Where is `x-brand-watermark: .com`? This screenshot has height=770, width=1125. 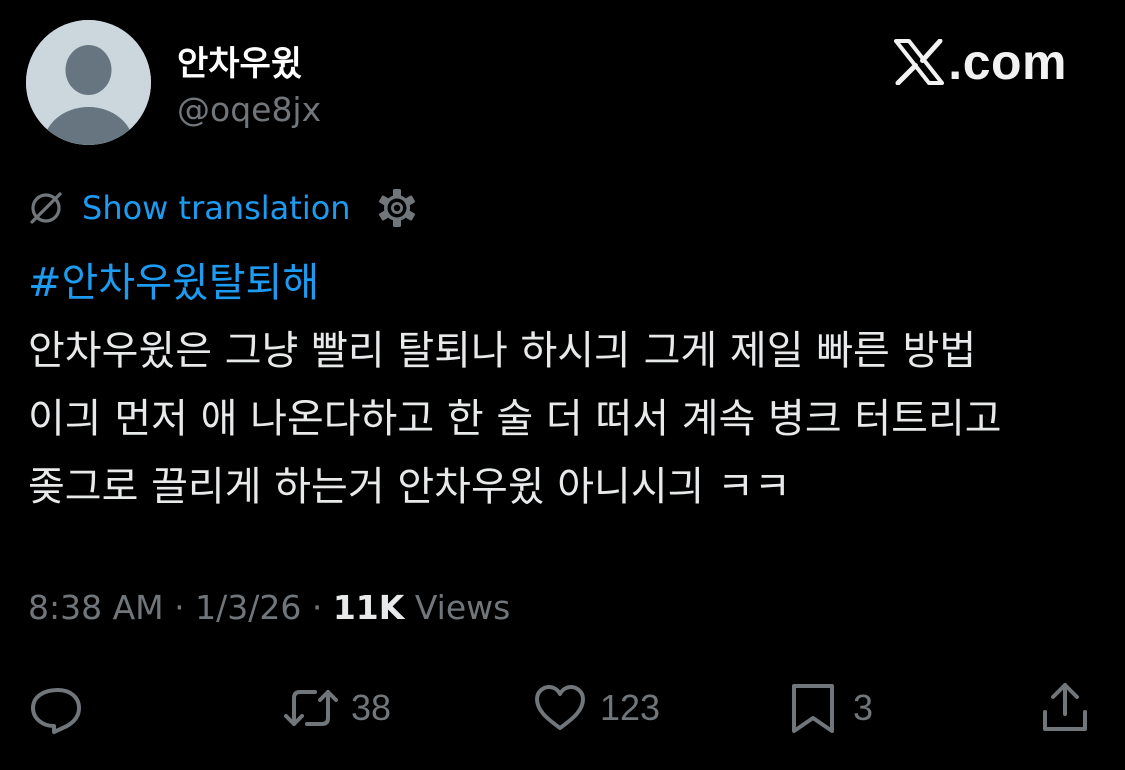 x-brand-watermark: .com is located at coordinates (980, 62).